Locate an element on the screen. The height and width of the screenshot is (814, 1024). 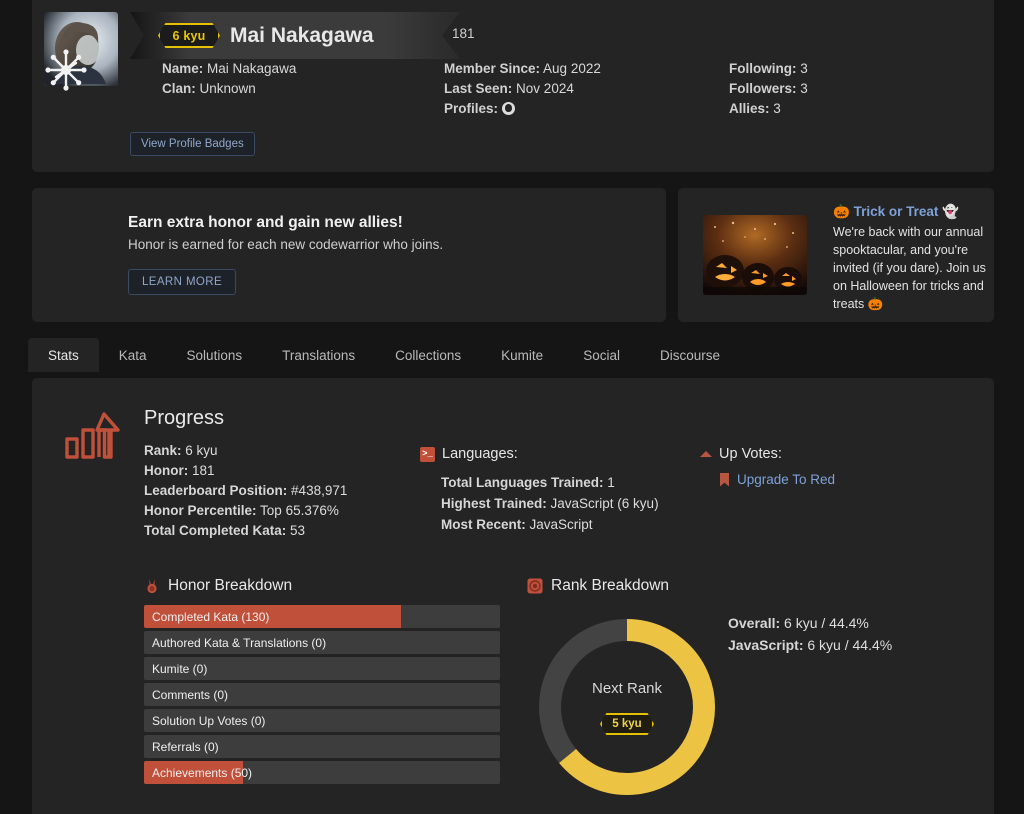
languages-heading: Languages: is located at coordinates (480, 454).